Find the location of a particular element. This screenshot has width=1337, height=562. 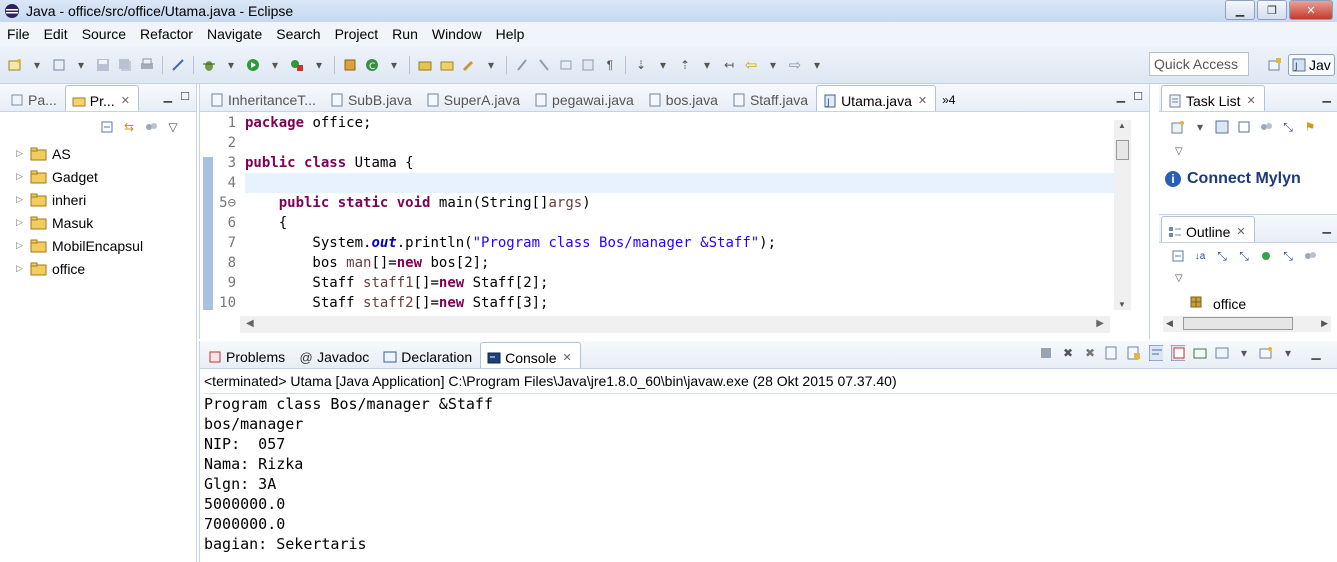

open-folder-icon is located at coordinates (447, 65).